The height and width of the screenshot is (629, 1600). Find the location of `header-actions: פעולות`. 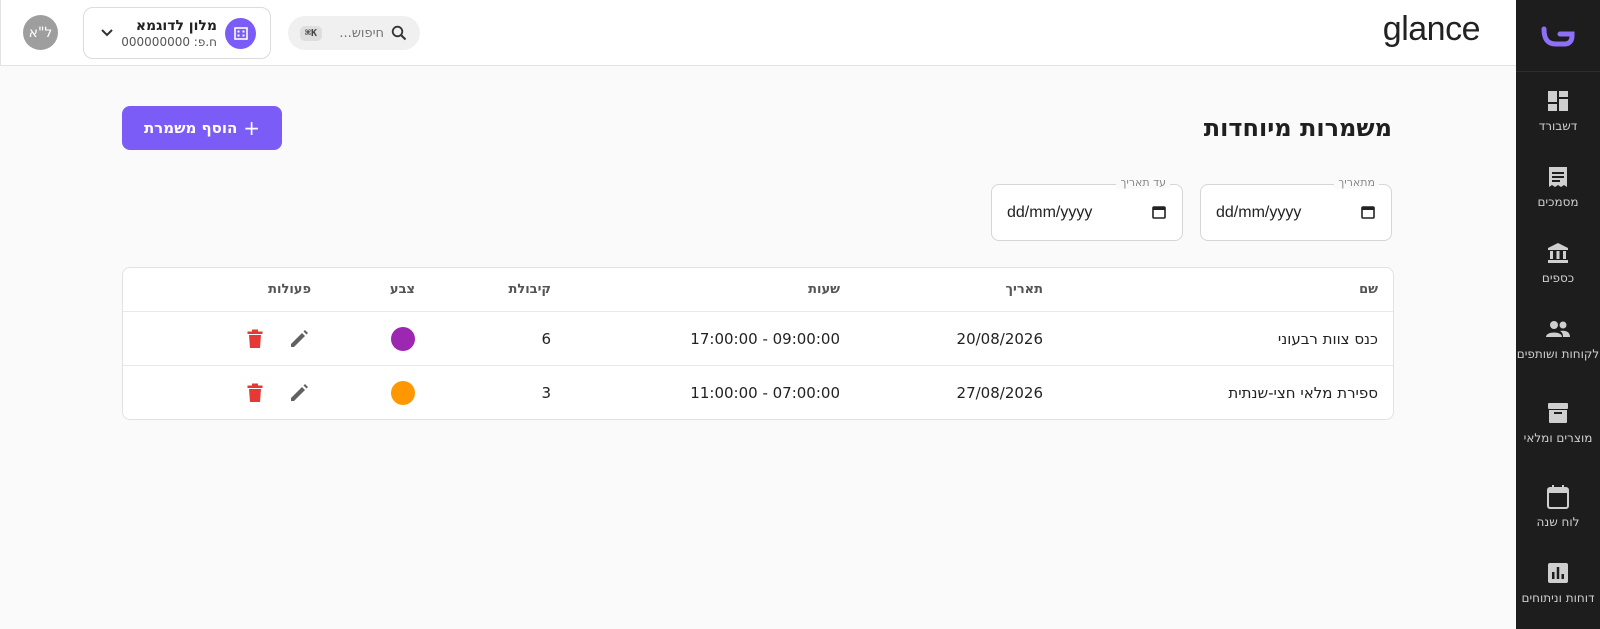

header-actions: פעולות is located at coordinates (289, 289).